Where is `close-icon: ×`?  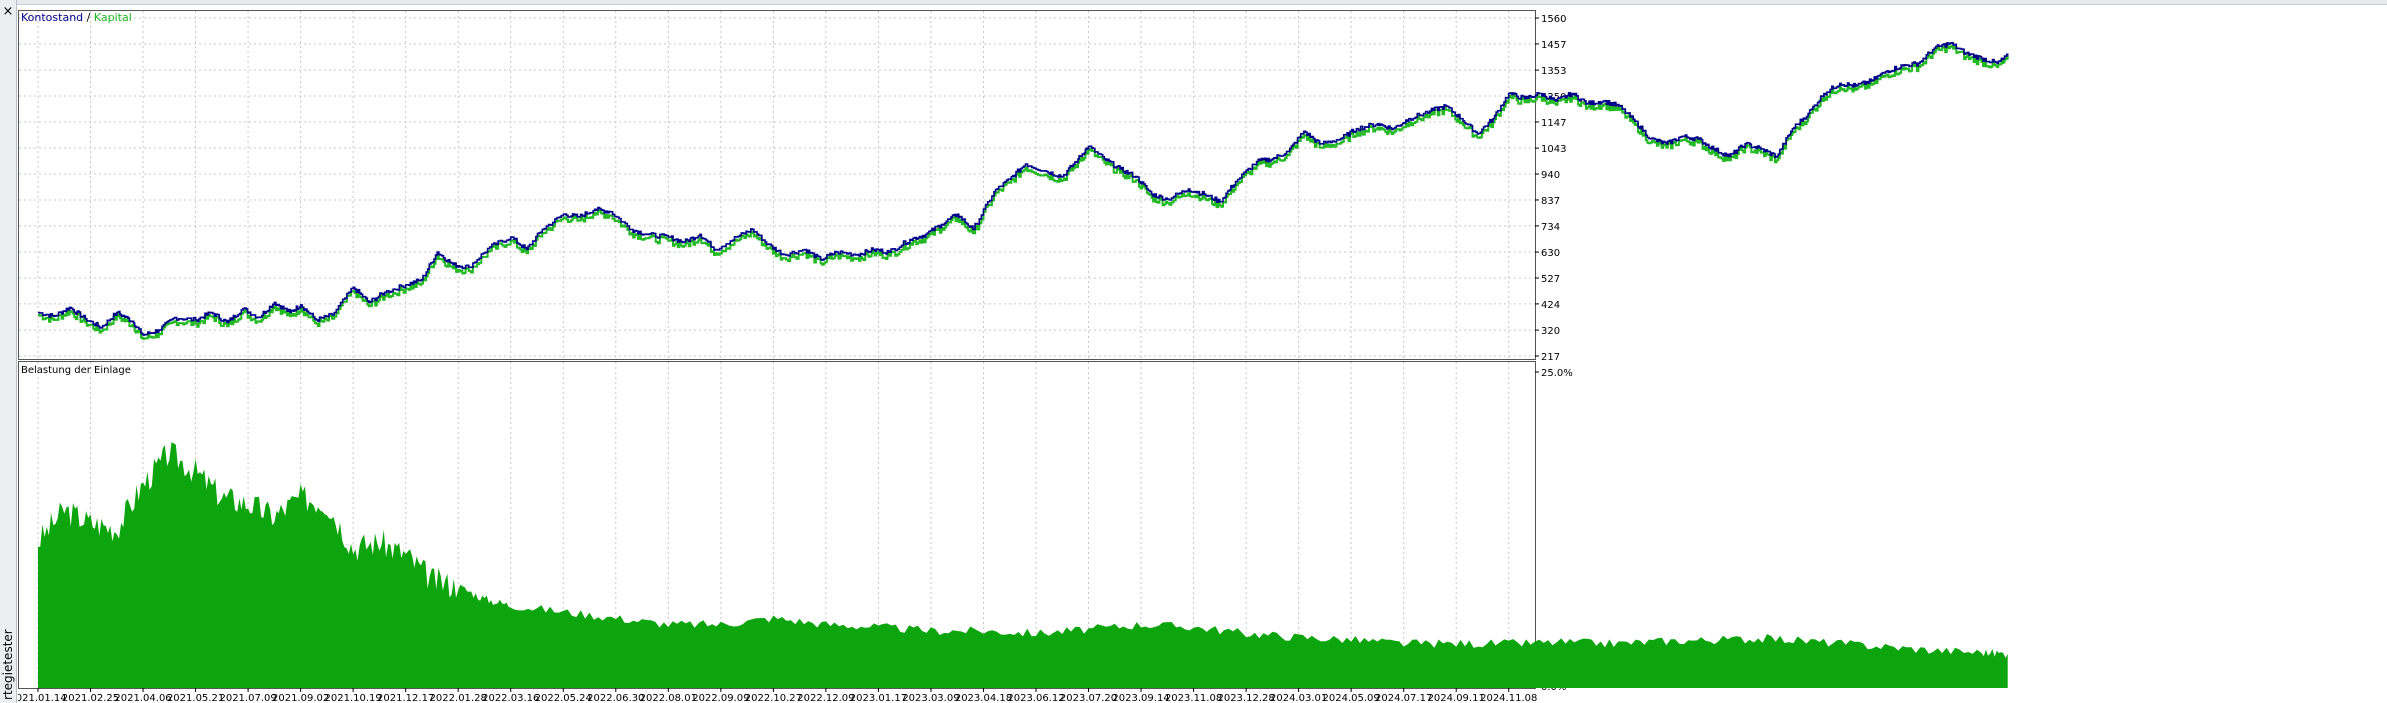
close-icon: × is located at coordinates (8, 12).